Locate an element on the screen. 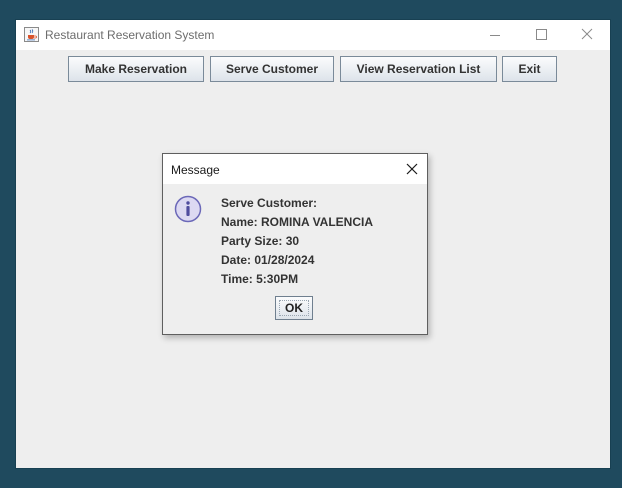  ok-button: OK is located at coordinates (294, 308).